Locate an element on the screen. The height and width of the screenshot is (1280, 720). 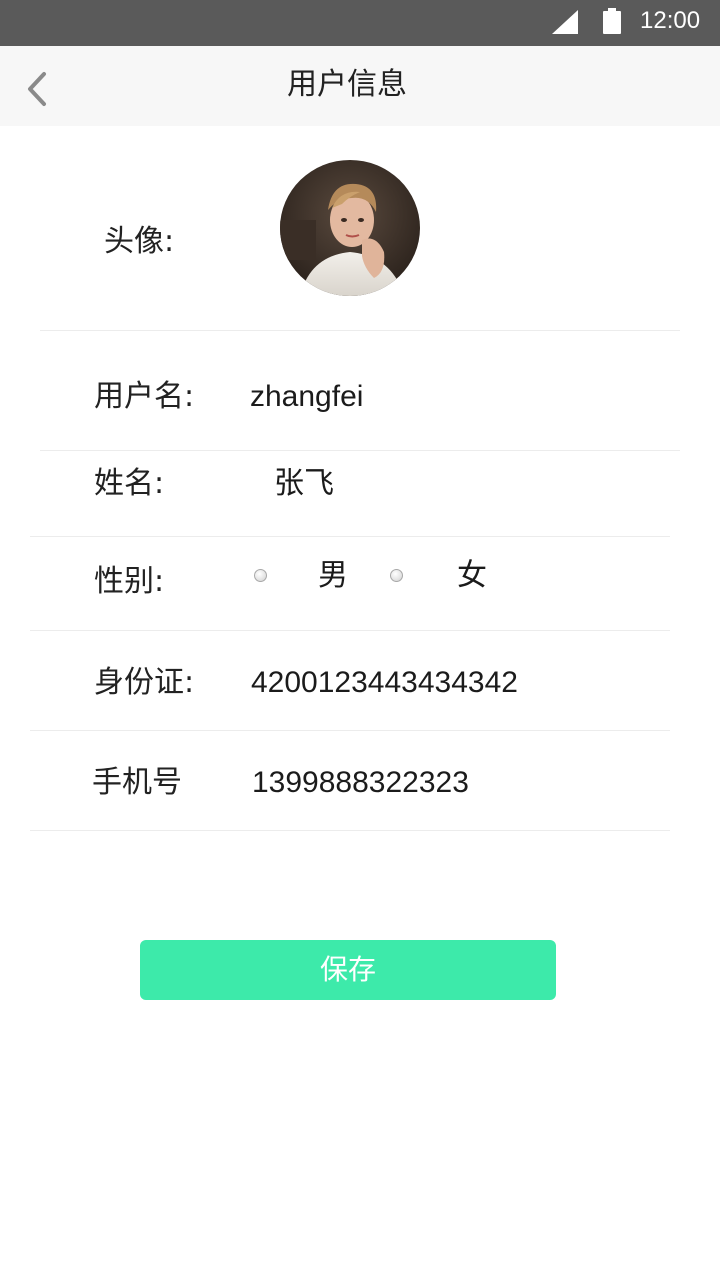
chevron-left-icon is located at coordinates (37, 89).